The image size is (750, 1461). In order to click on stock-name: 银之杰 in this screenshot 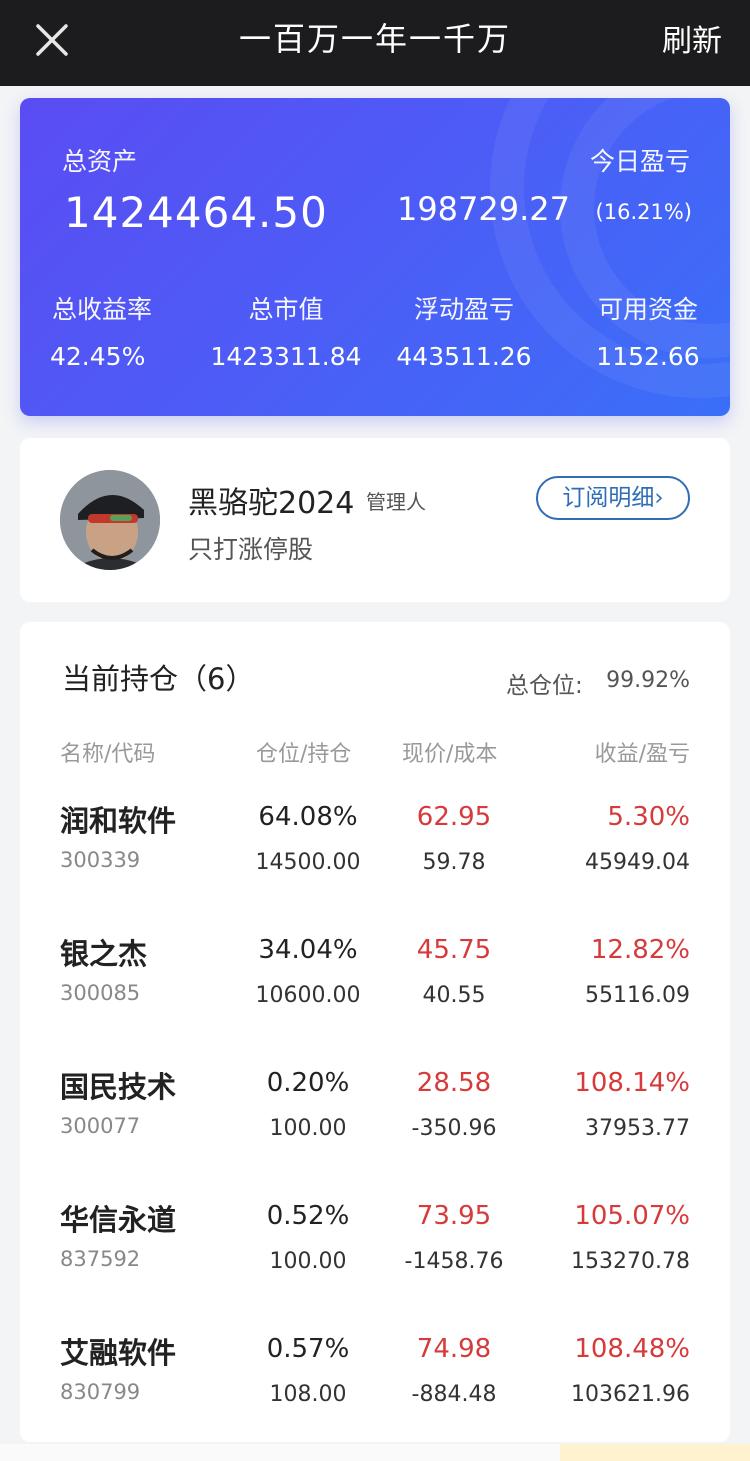, I will do `click(104, 954)`.